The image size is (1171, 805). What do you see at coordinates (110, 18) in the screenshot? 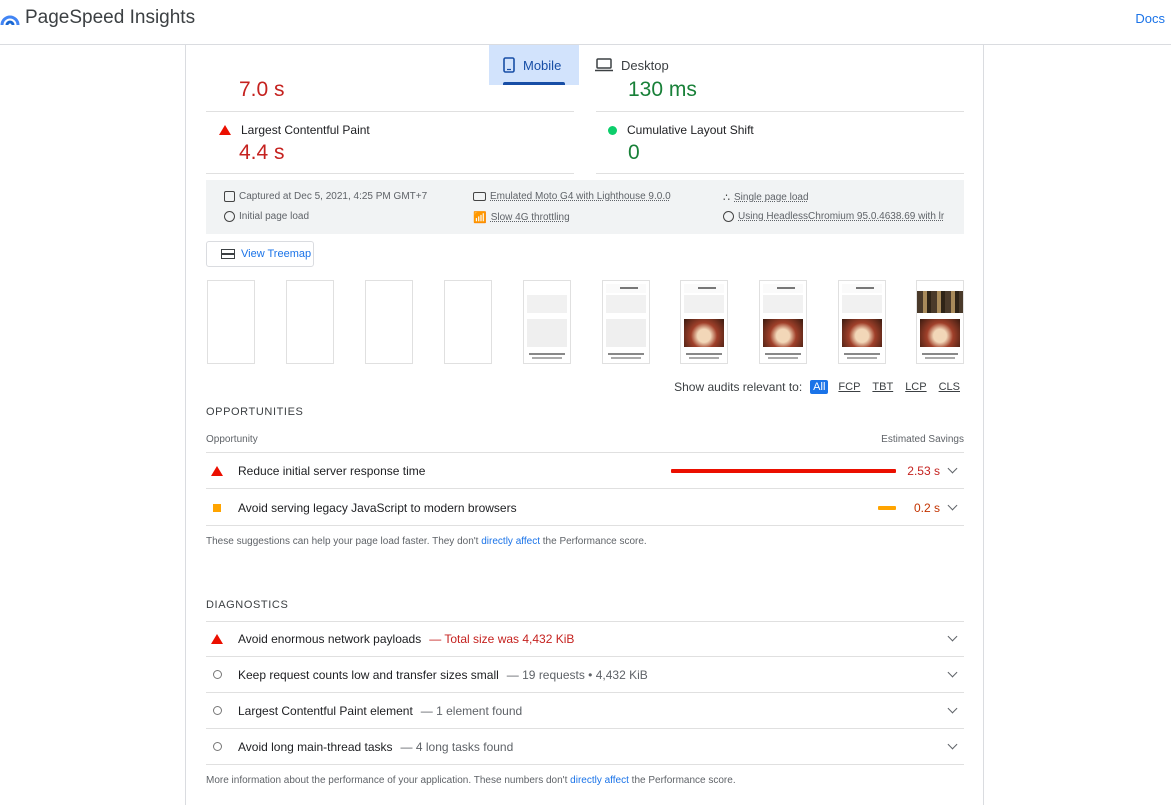
I see `brand-title: PageSpeed Insights` at bounding box center [110, 18].